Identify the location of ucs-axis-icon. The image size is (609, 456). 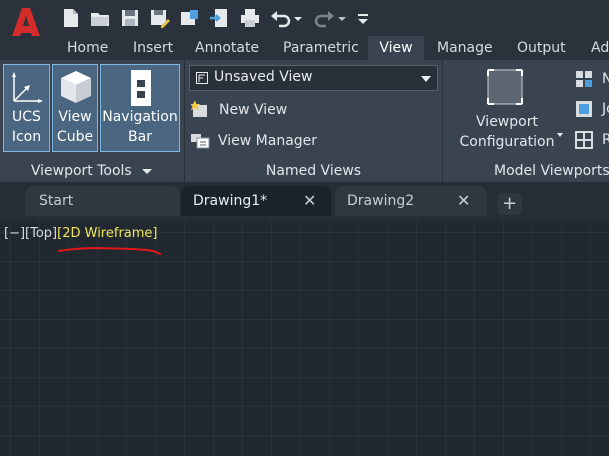
(27, 87).